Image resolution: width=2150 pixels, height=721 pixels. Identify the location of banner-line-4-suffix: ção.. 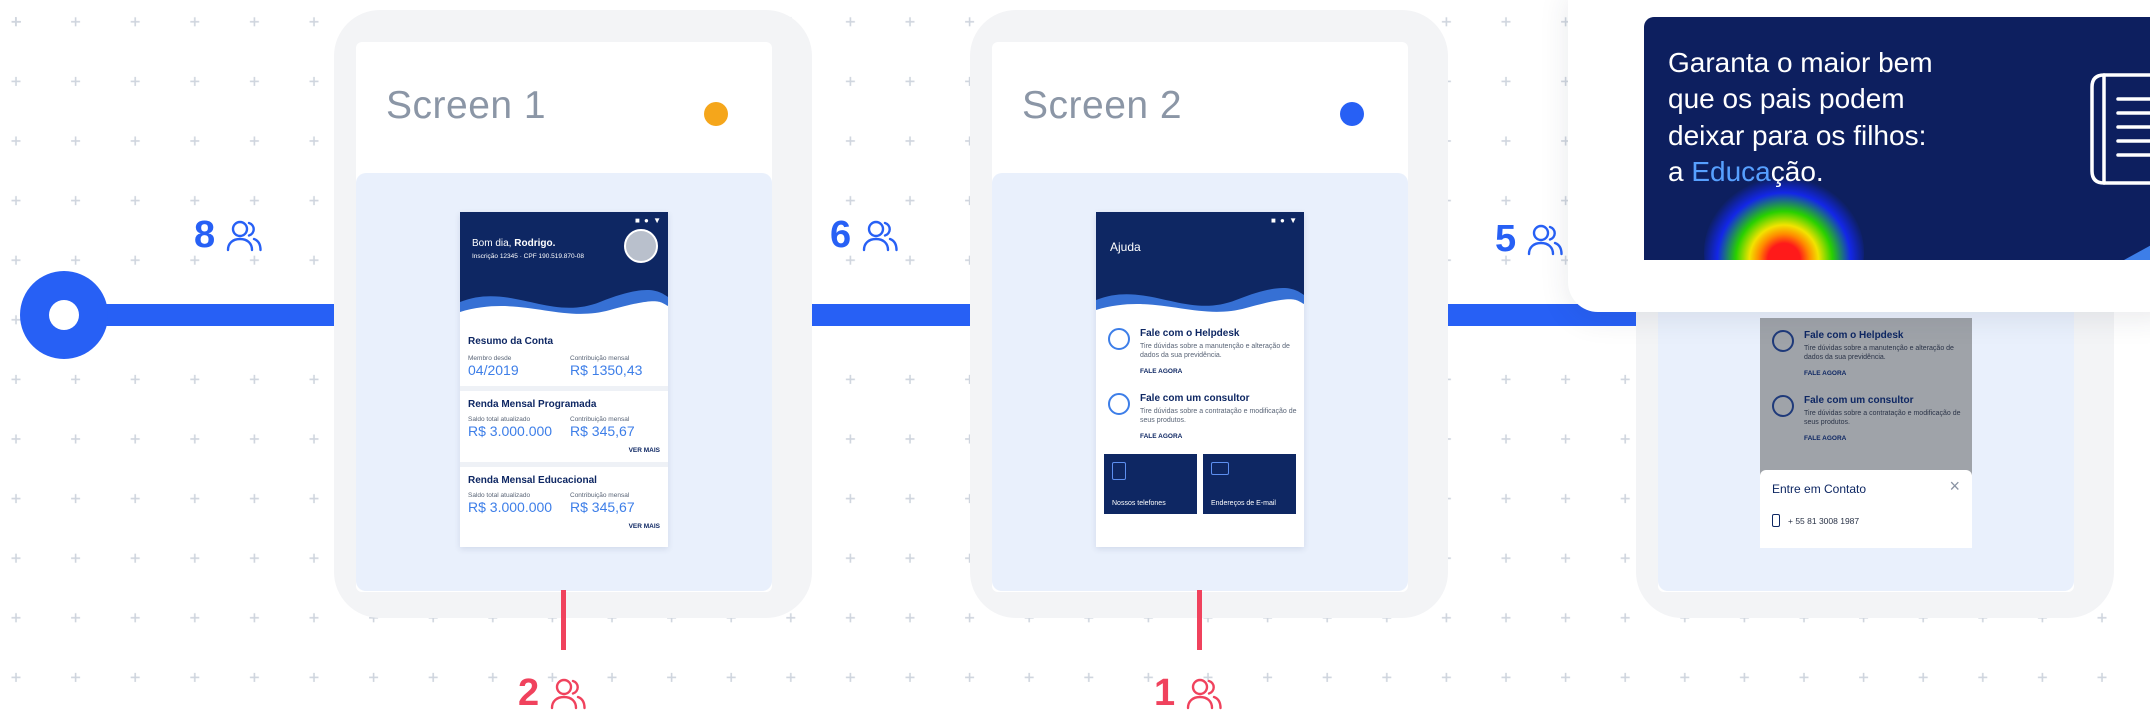
(1797, 172).